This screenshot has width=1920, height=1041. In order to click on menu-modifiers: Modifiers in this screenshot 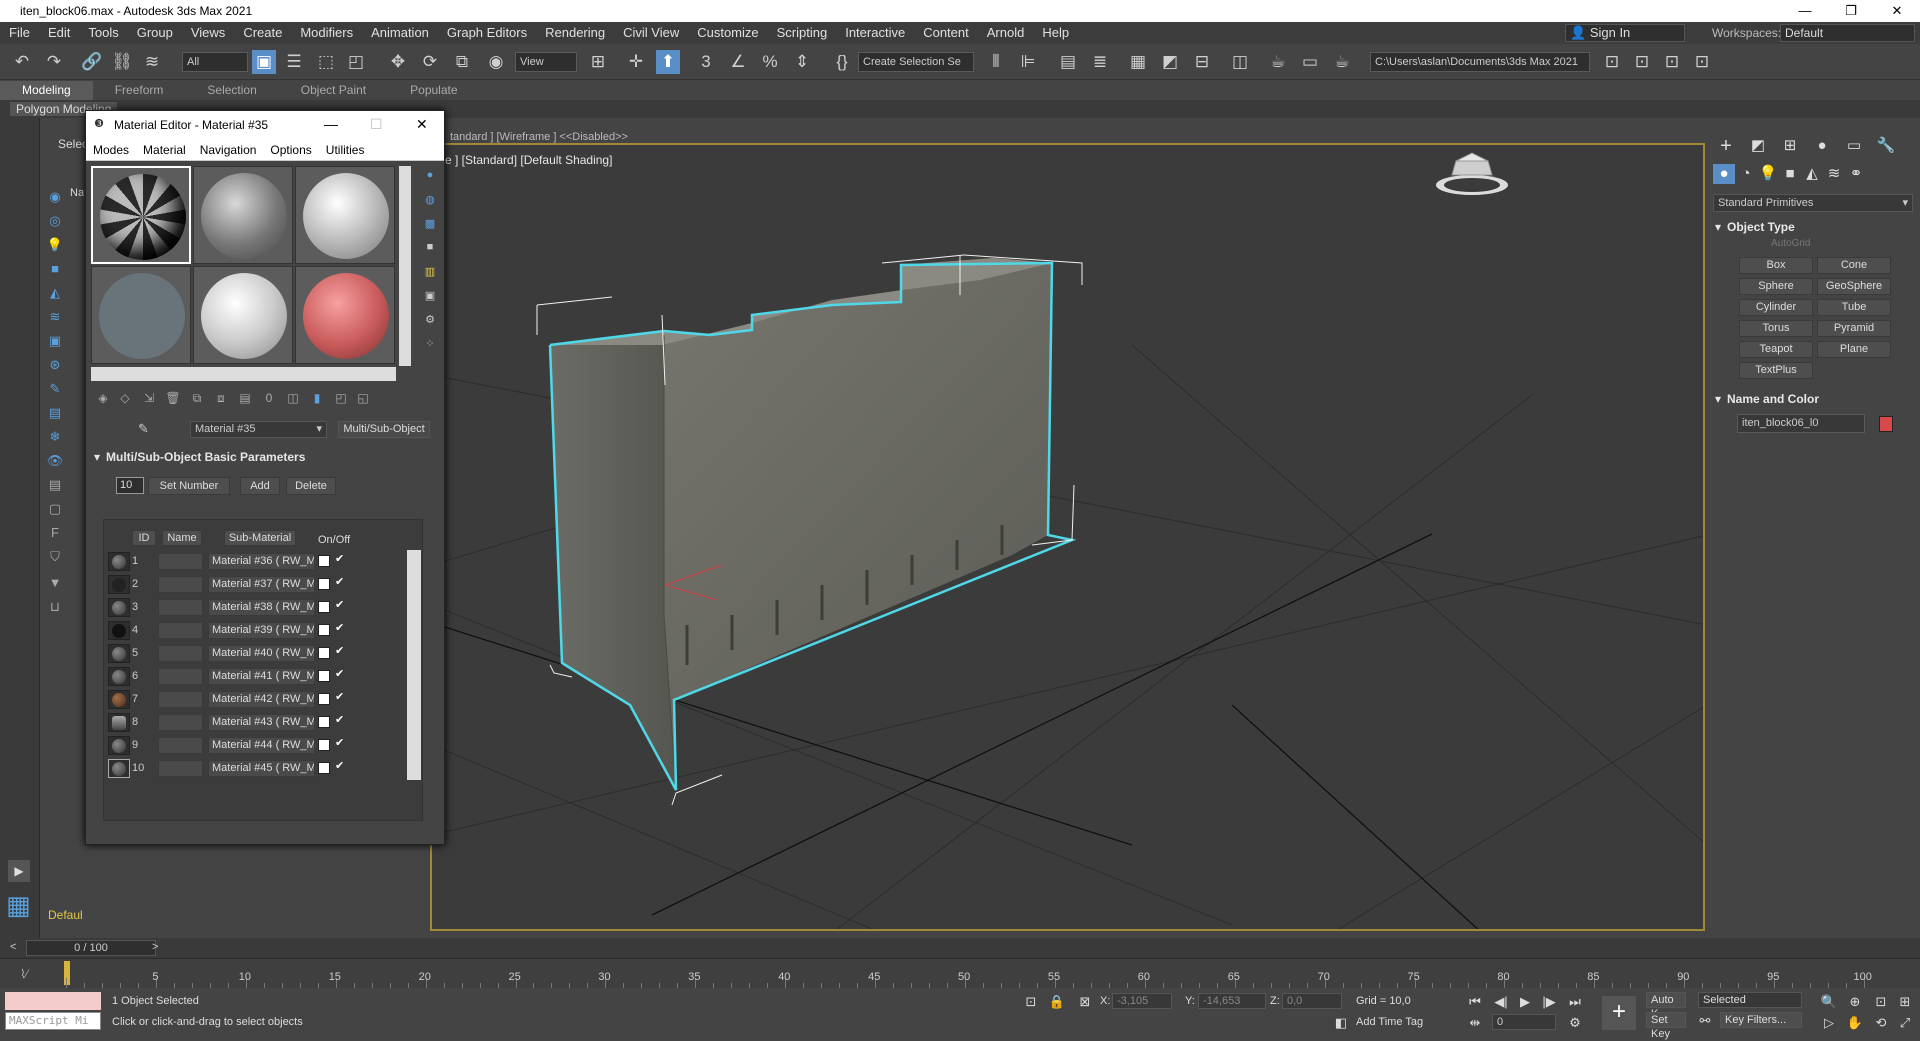, I will do `click(326, 33)`.